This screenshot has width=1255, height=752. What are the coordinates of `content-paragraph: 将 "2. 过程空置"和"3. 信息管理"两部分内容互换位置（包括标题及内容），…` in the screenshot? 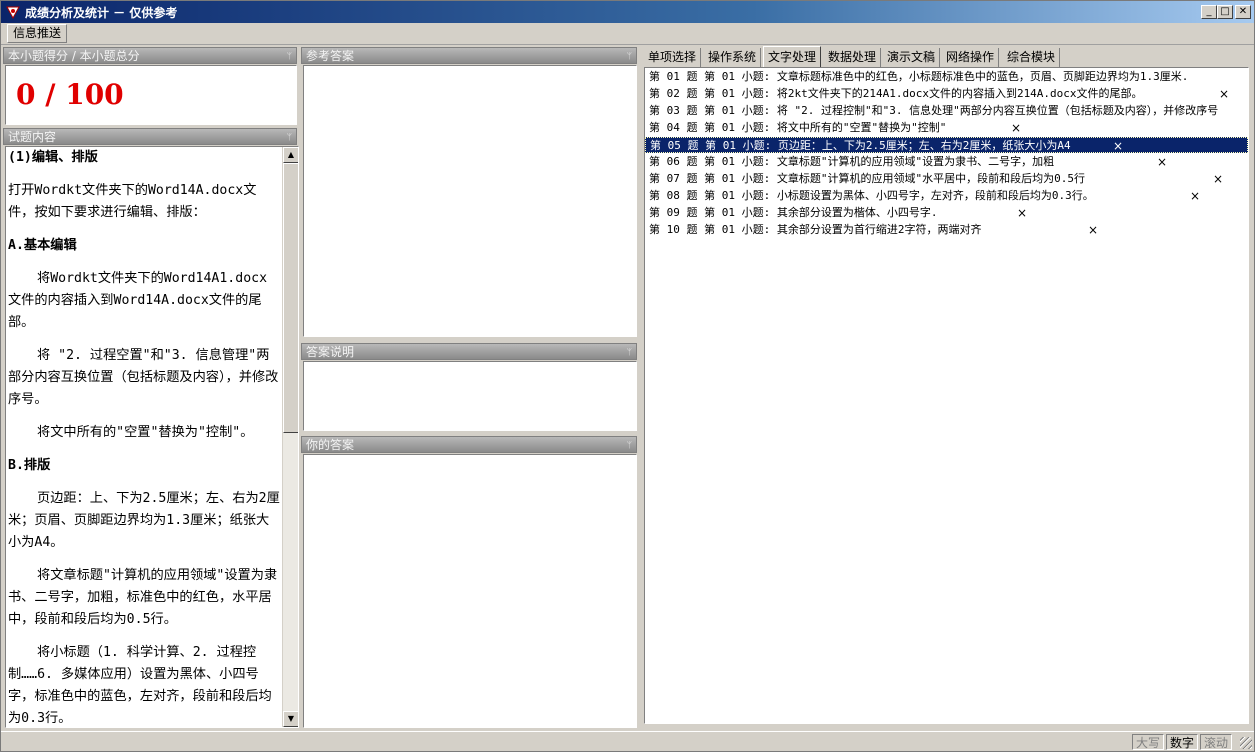 It's located at (143, 377).